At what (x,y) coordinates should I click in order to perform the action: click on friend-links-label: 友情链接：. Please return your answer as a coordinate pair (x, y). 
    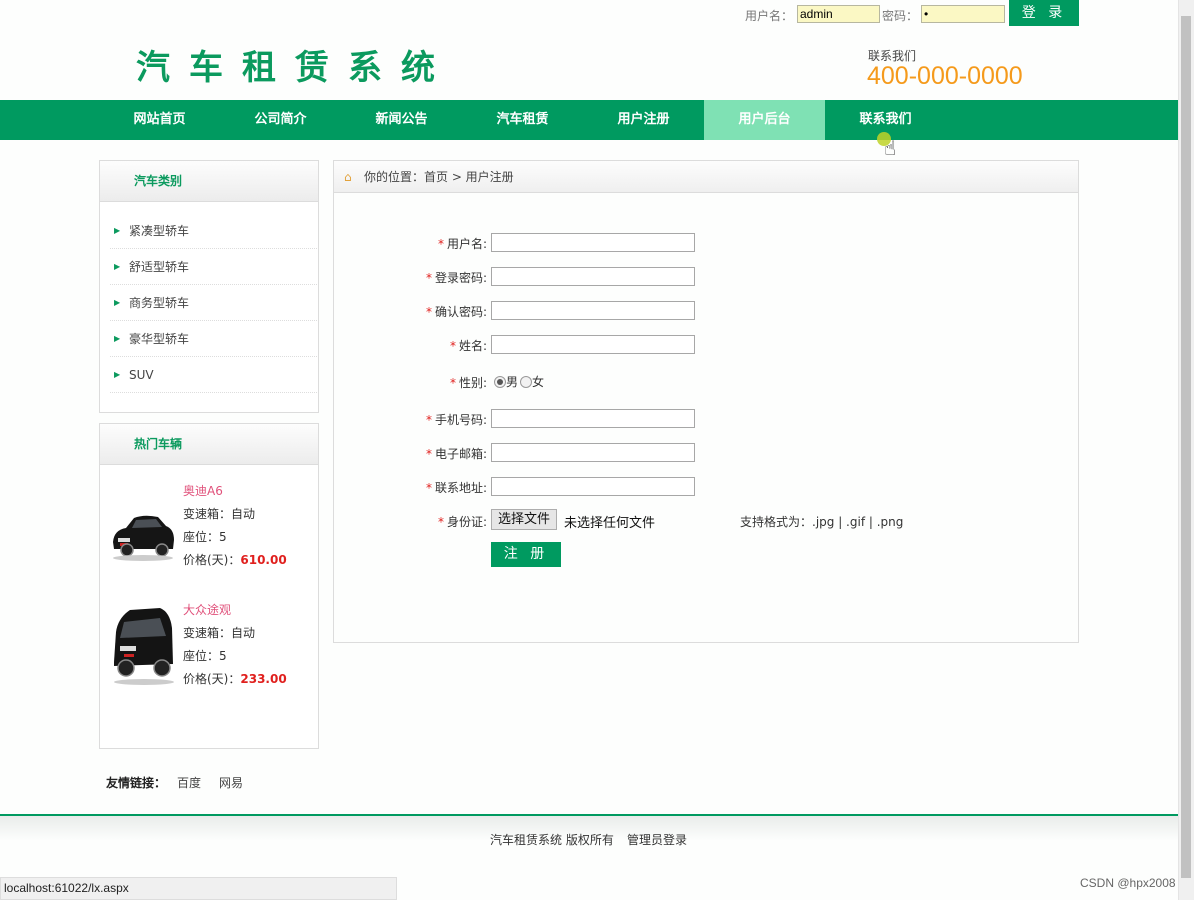
    Looking at the image, I should click on (136, 783).